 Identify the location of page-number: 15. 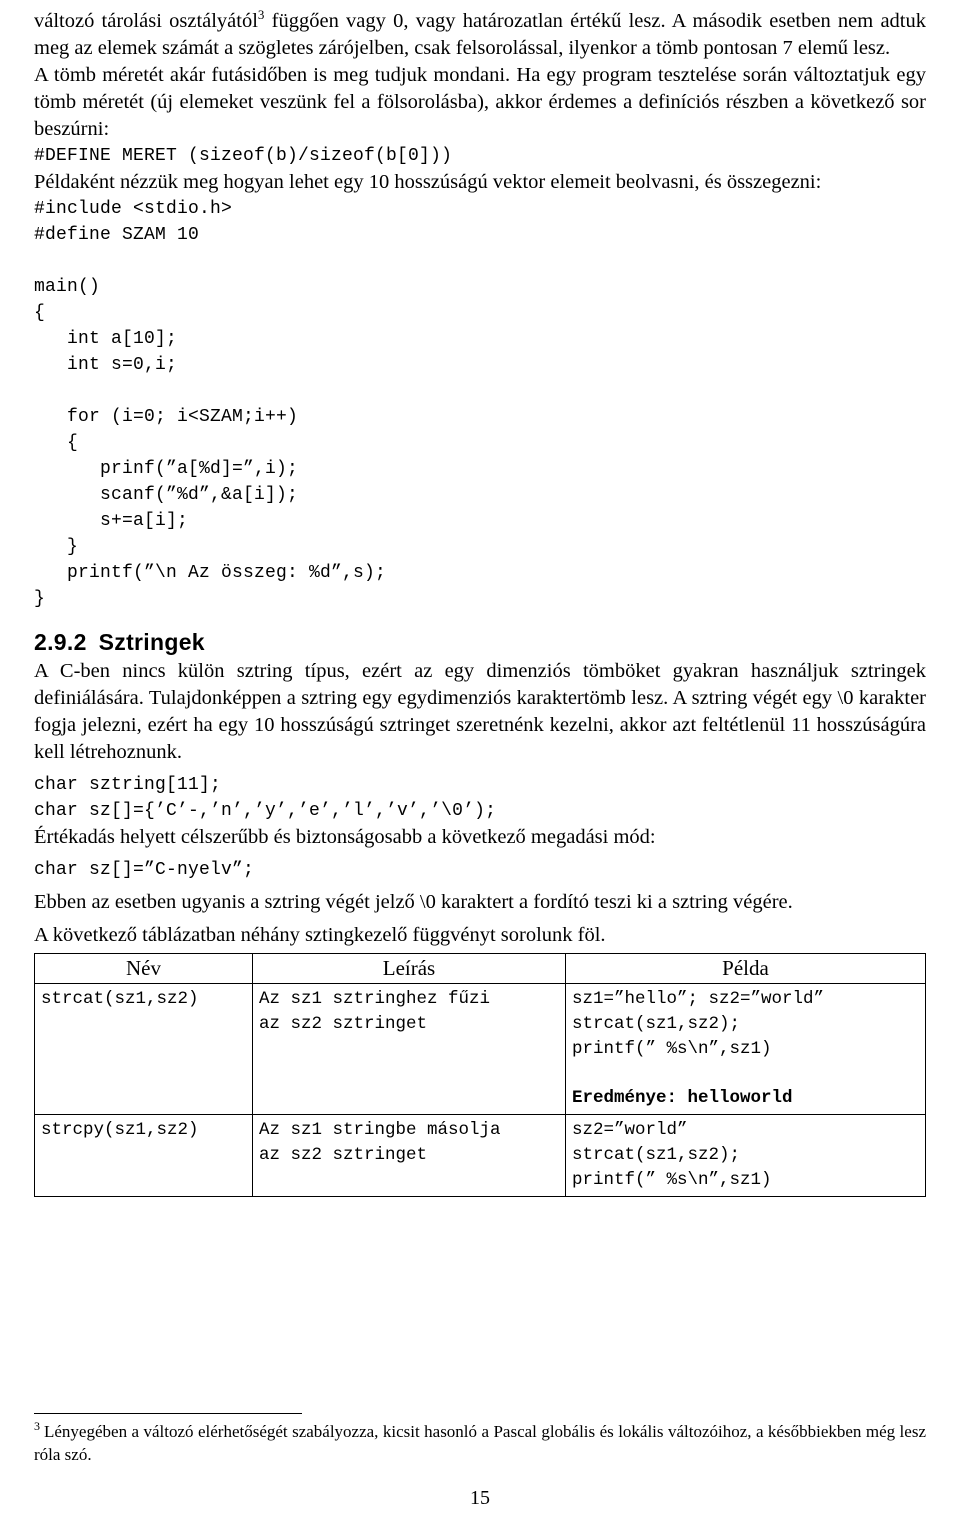
(480, 1498).